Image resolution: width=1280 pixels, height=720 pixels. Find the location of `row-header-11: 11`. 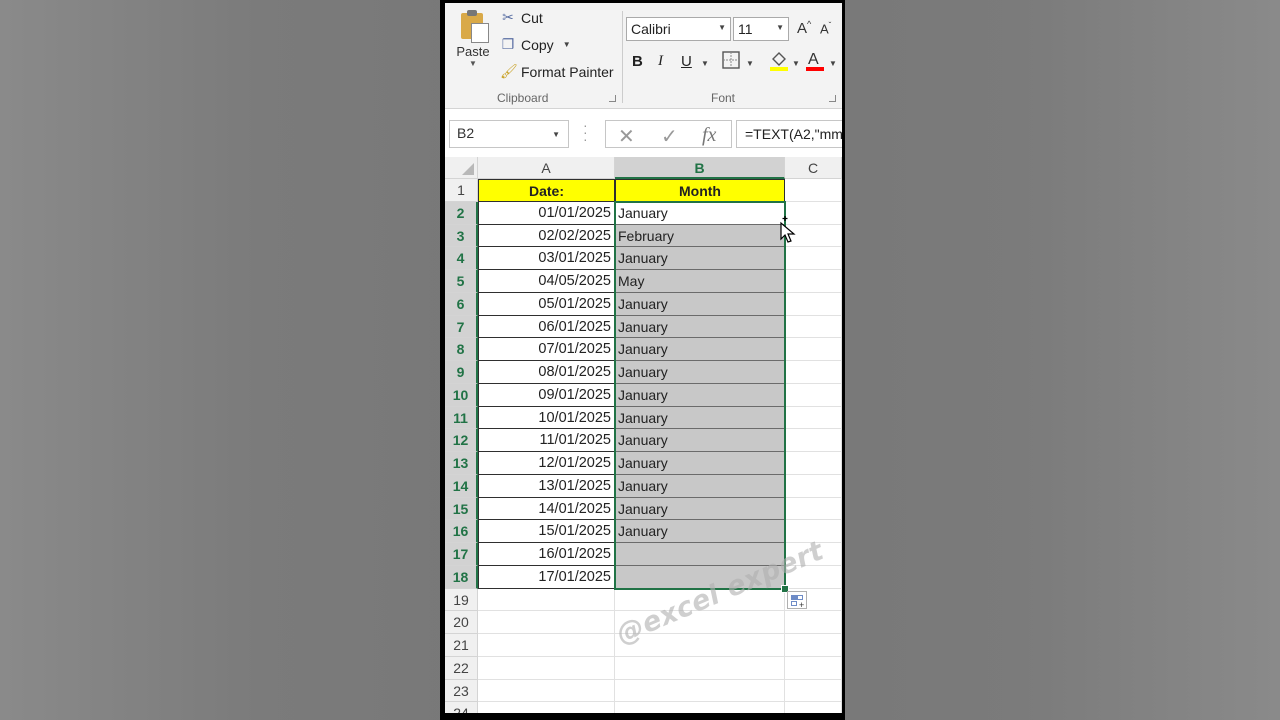

row-header-11: 11 is located at coordinates (461, 418).